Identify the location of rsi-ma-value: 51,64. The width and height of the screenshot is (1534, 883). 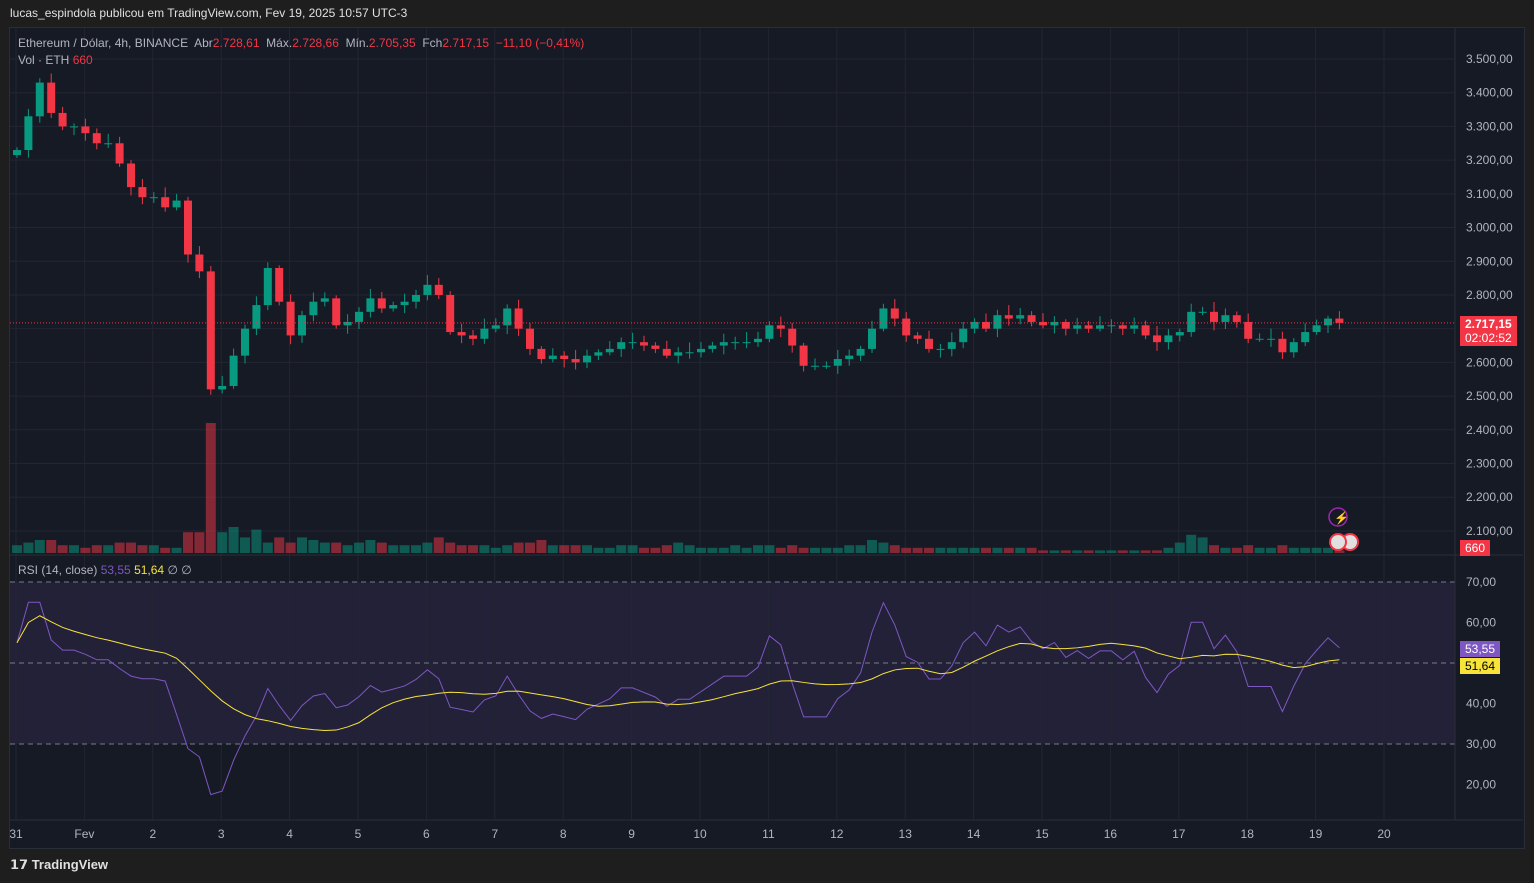
(149, 570).